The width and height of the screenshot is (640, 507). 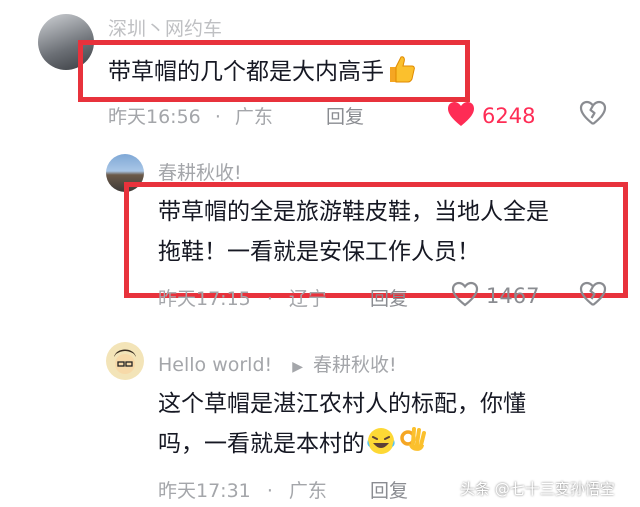 What do you see at coordinates (154, 117) in the screenshot?
I see `comment-date: 昨天16:56` at bounding box center [154, 117].